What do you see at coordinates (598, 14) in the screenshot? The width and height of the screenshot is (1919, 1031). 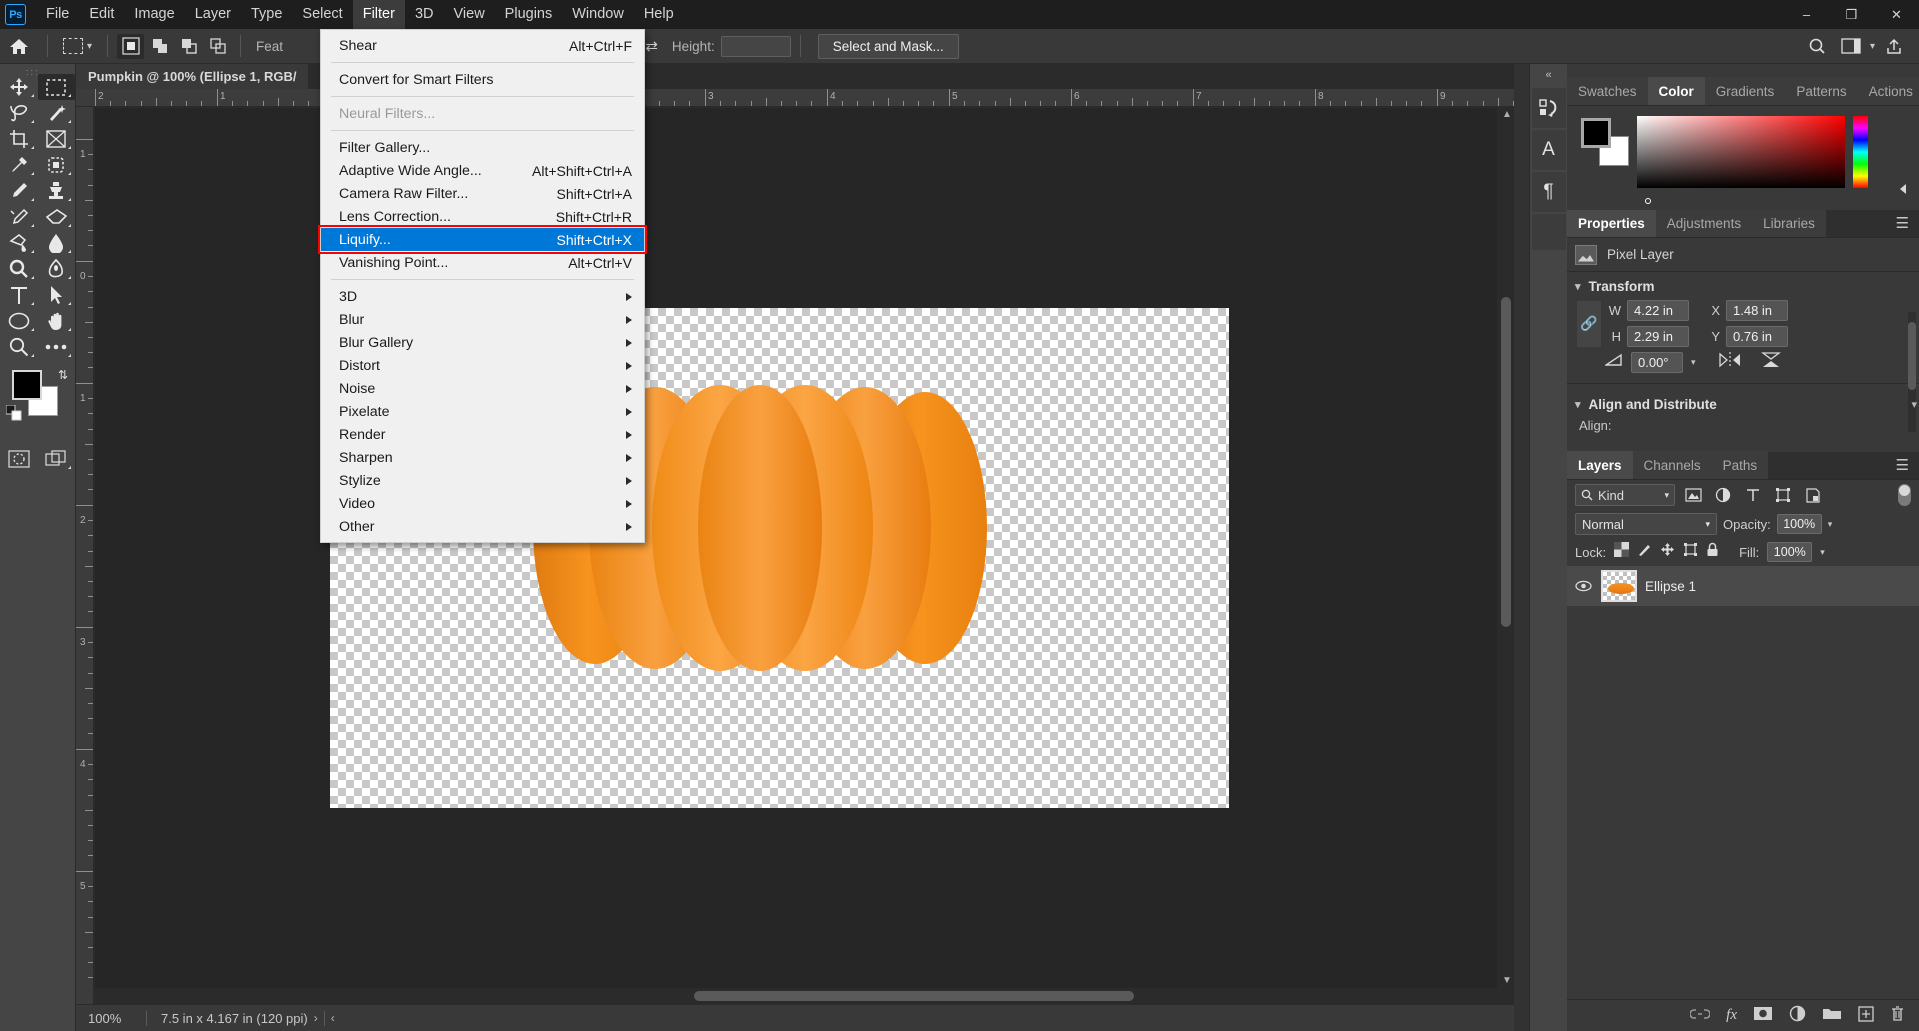 I see `menu-item-window: Window` at bounding box center [598, 14].